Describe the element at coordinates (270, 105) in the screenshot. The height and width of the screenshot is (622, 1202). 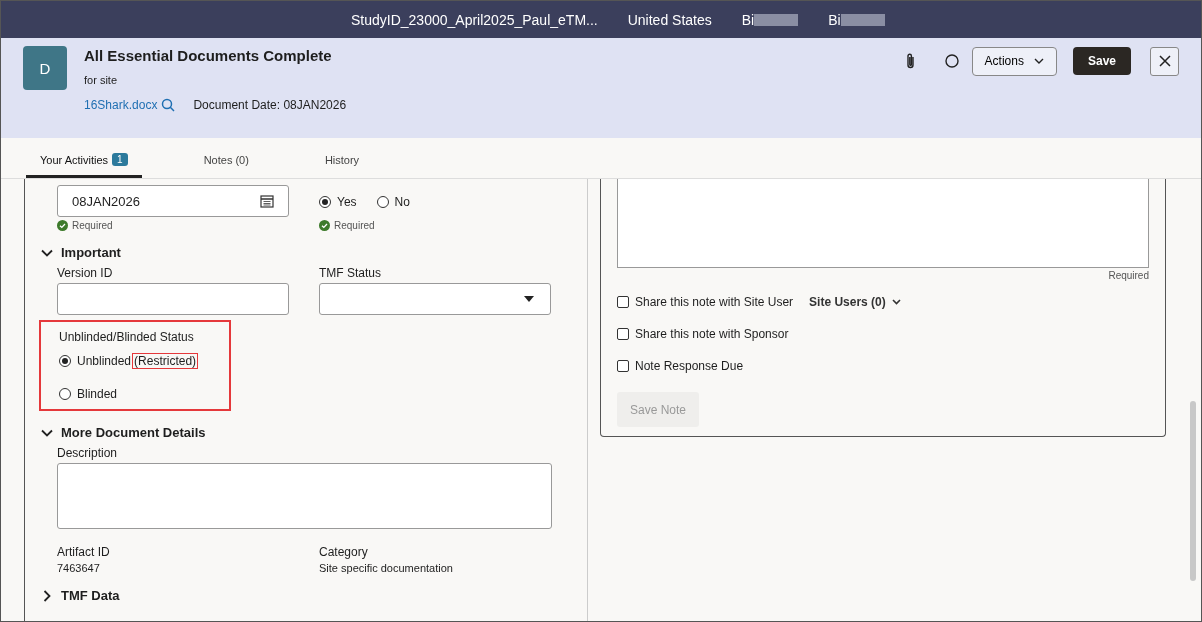
I see `document-date: Document Date: 08JAN2026` at that location.